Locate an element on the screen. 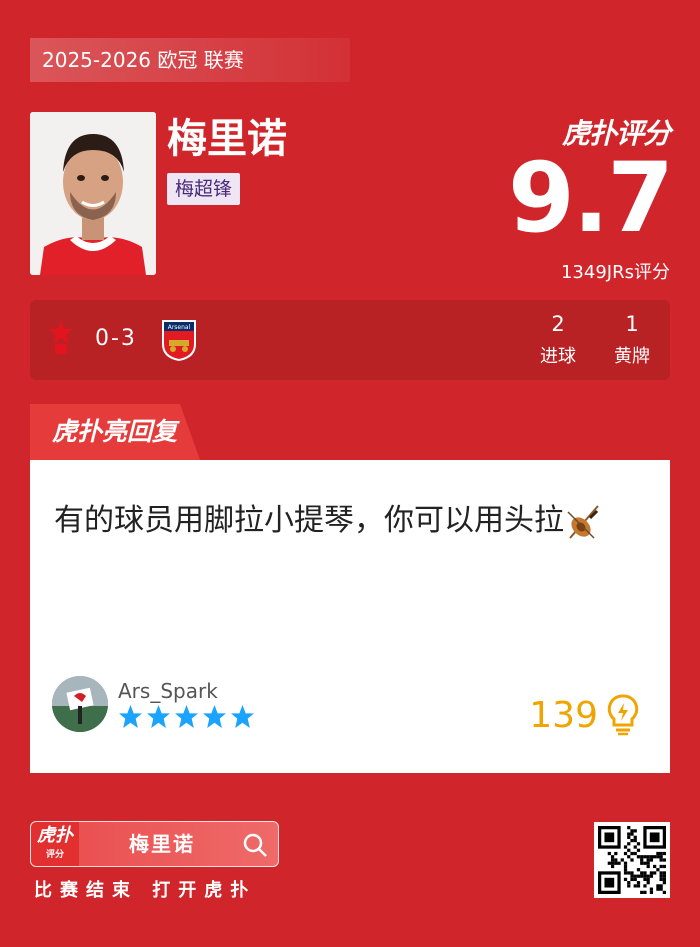 The width and height of the screenshot is (700, 947). lightbulb-icon is located at coordinates (623, 715).